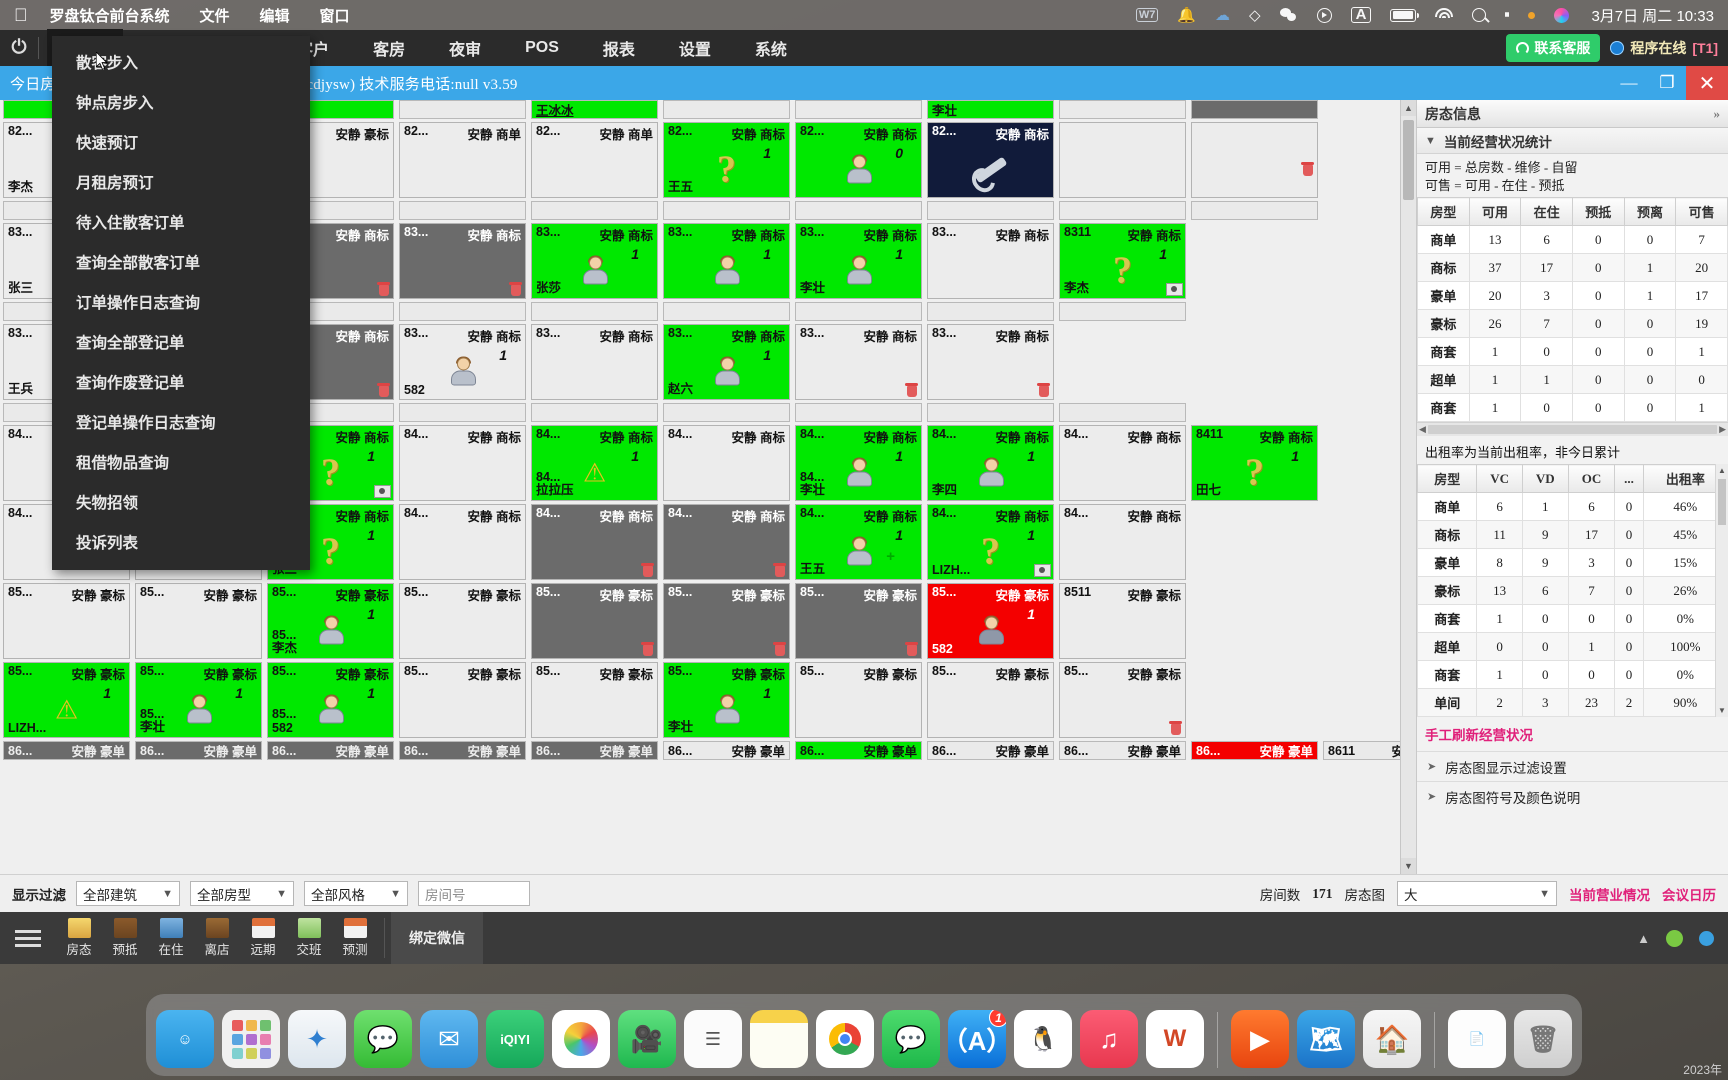  What do you see at coordinates (330, 700) in the screenshot?
I see `room-cell: 85... 安静 豪标 1 85... 582` at bounding box center [330, 700].